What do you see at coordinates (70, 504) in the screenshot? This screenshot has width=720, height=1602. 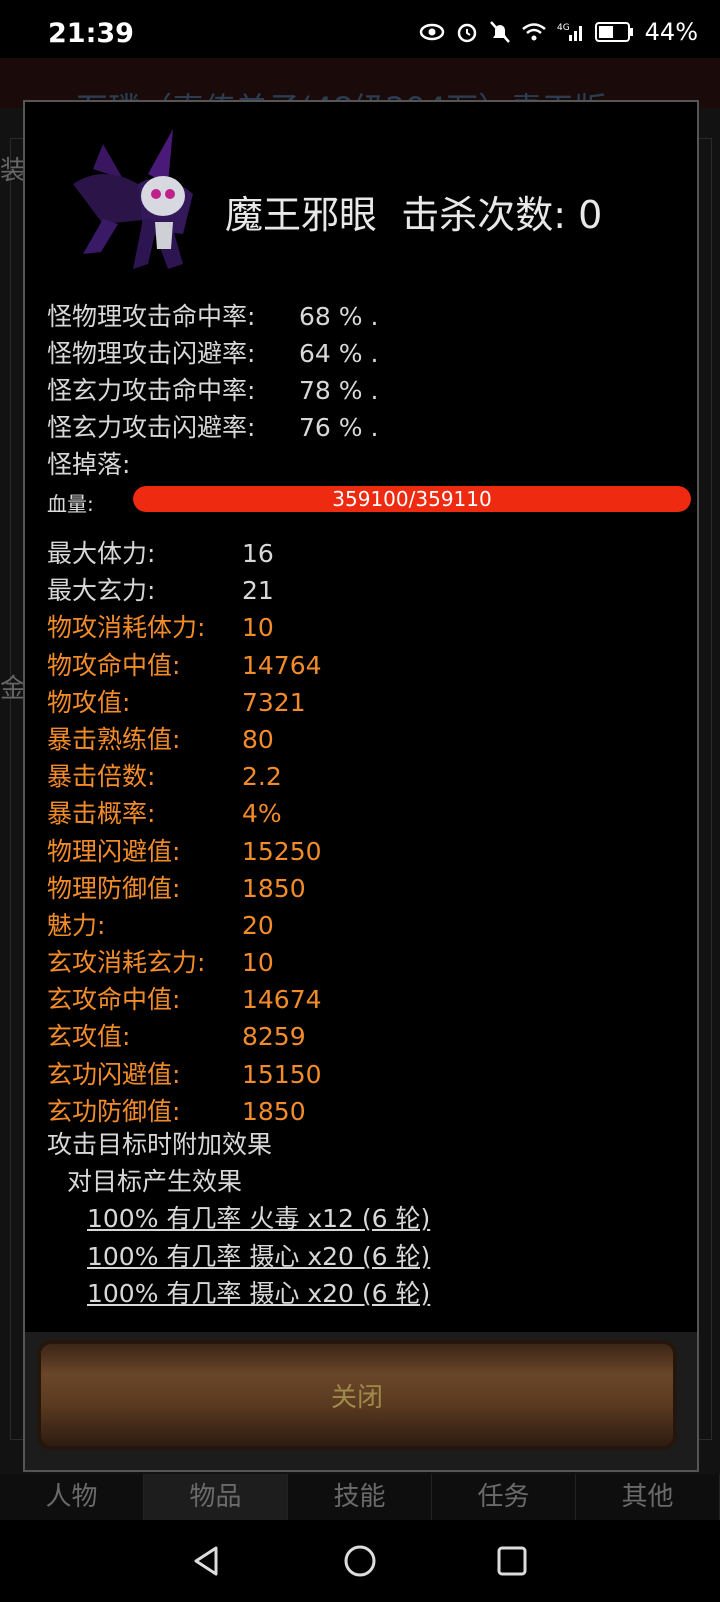 I see `hp-label: 血量:` at bounding box center [70, 504].